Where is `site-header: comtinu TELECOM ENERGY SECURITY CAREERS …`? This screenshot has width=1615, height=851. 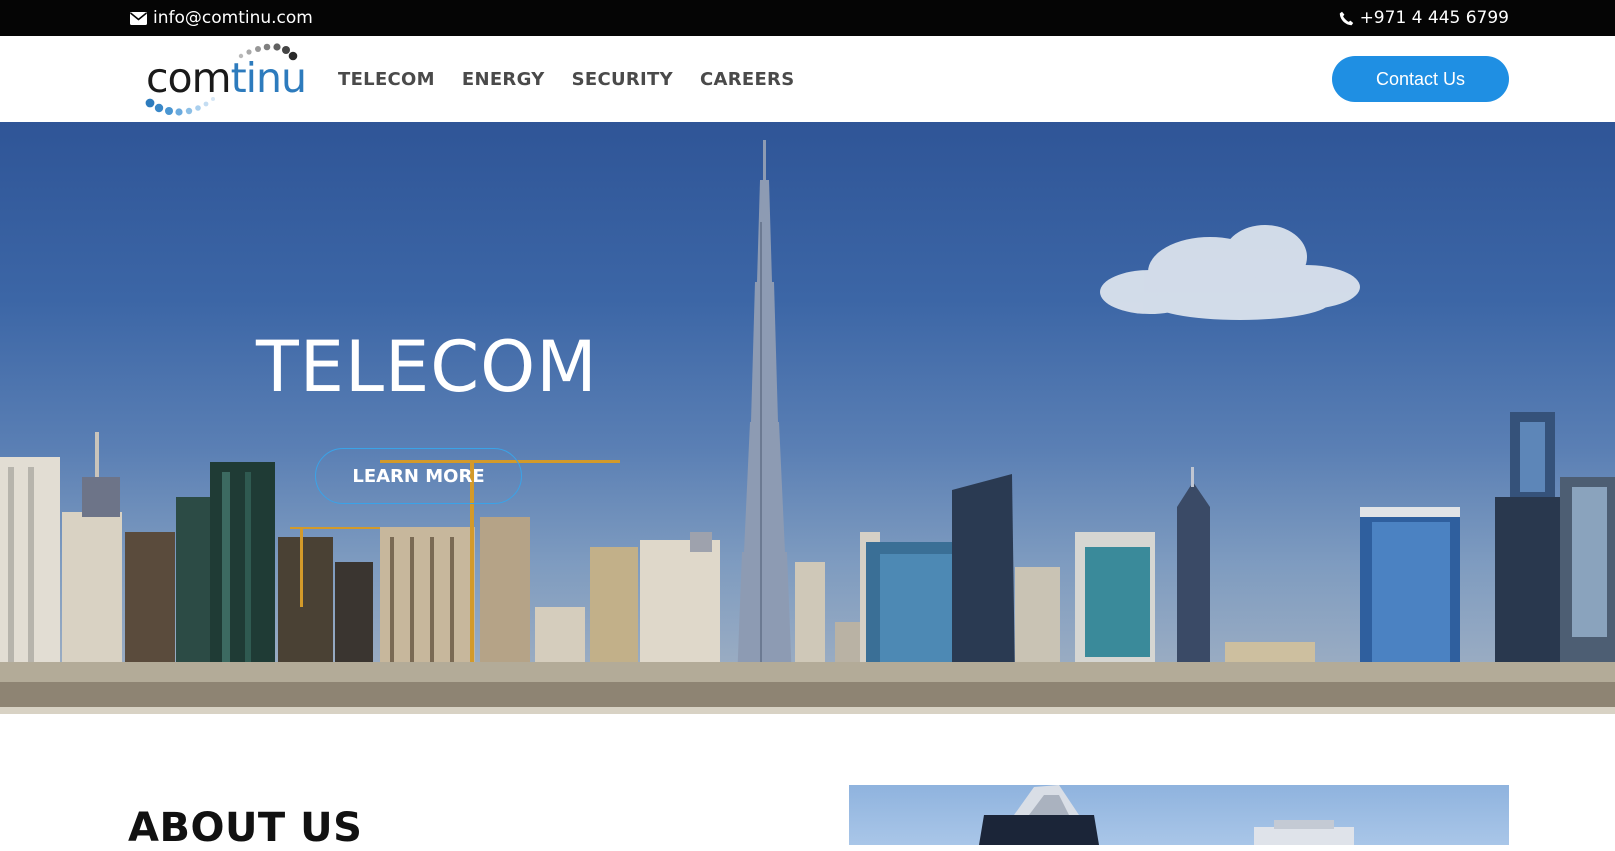 site-header: comtinu TELECOM ENERGY SECURITY CAREERS … is located at coordinates (807, 79).